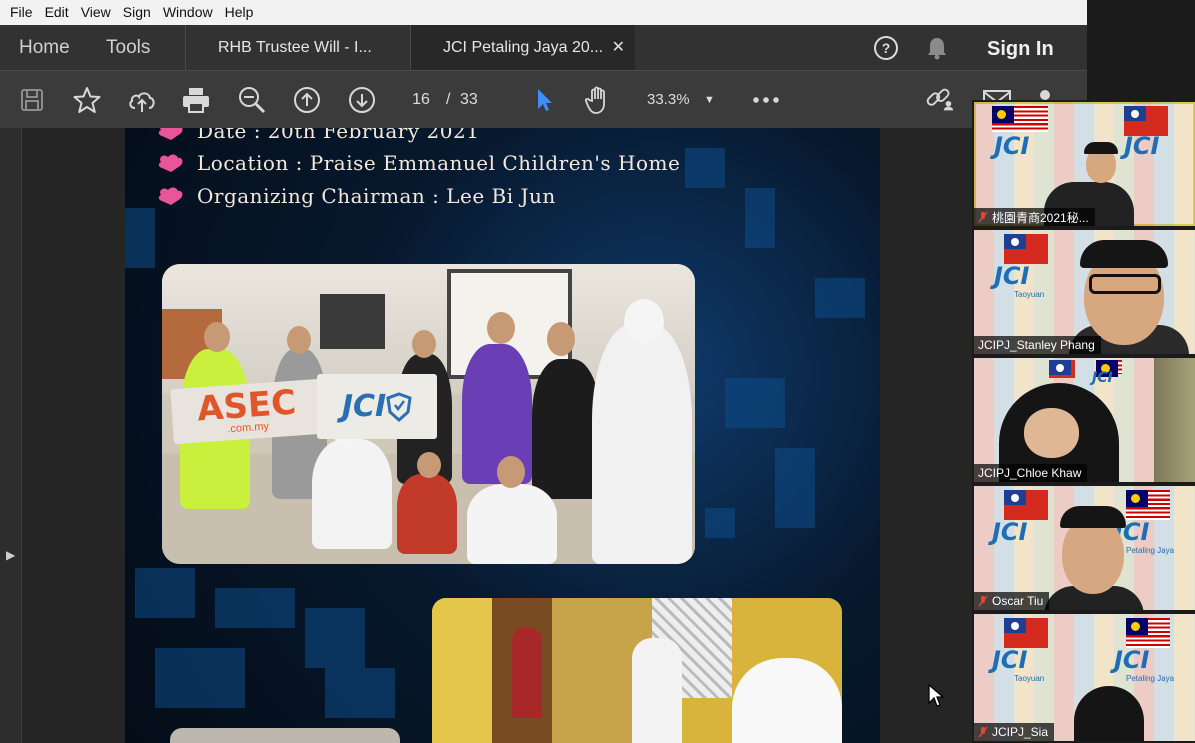 This screenshot has width=1195, height=743. I want to click on jci-banner-text: JCI, so click(364, 406).